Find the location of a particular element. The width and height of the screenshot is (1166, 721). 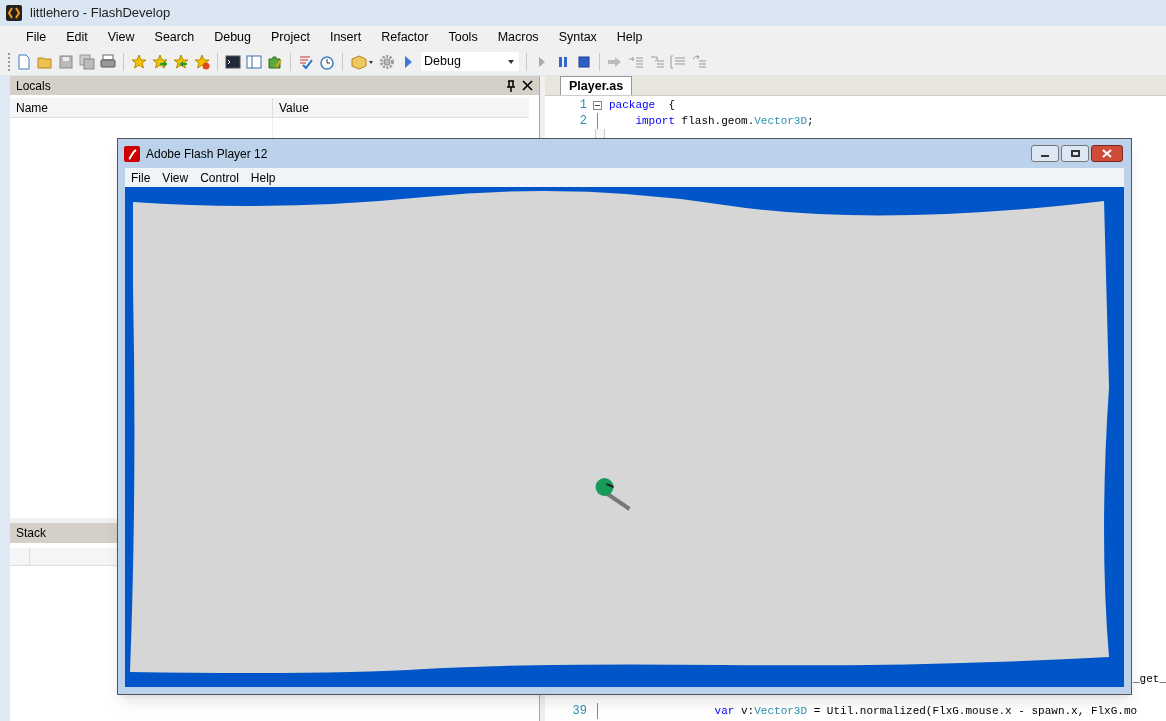

alarm-clock-icon is located at coordinates (327, 61).